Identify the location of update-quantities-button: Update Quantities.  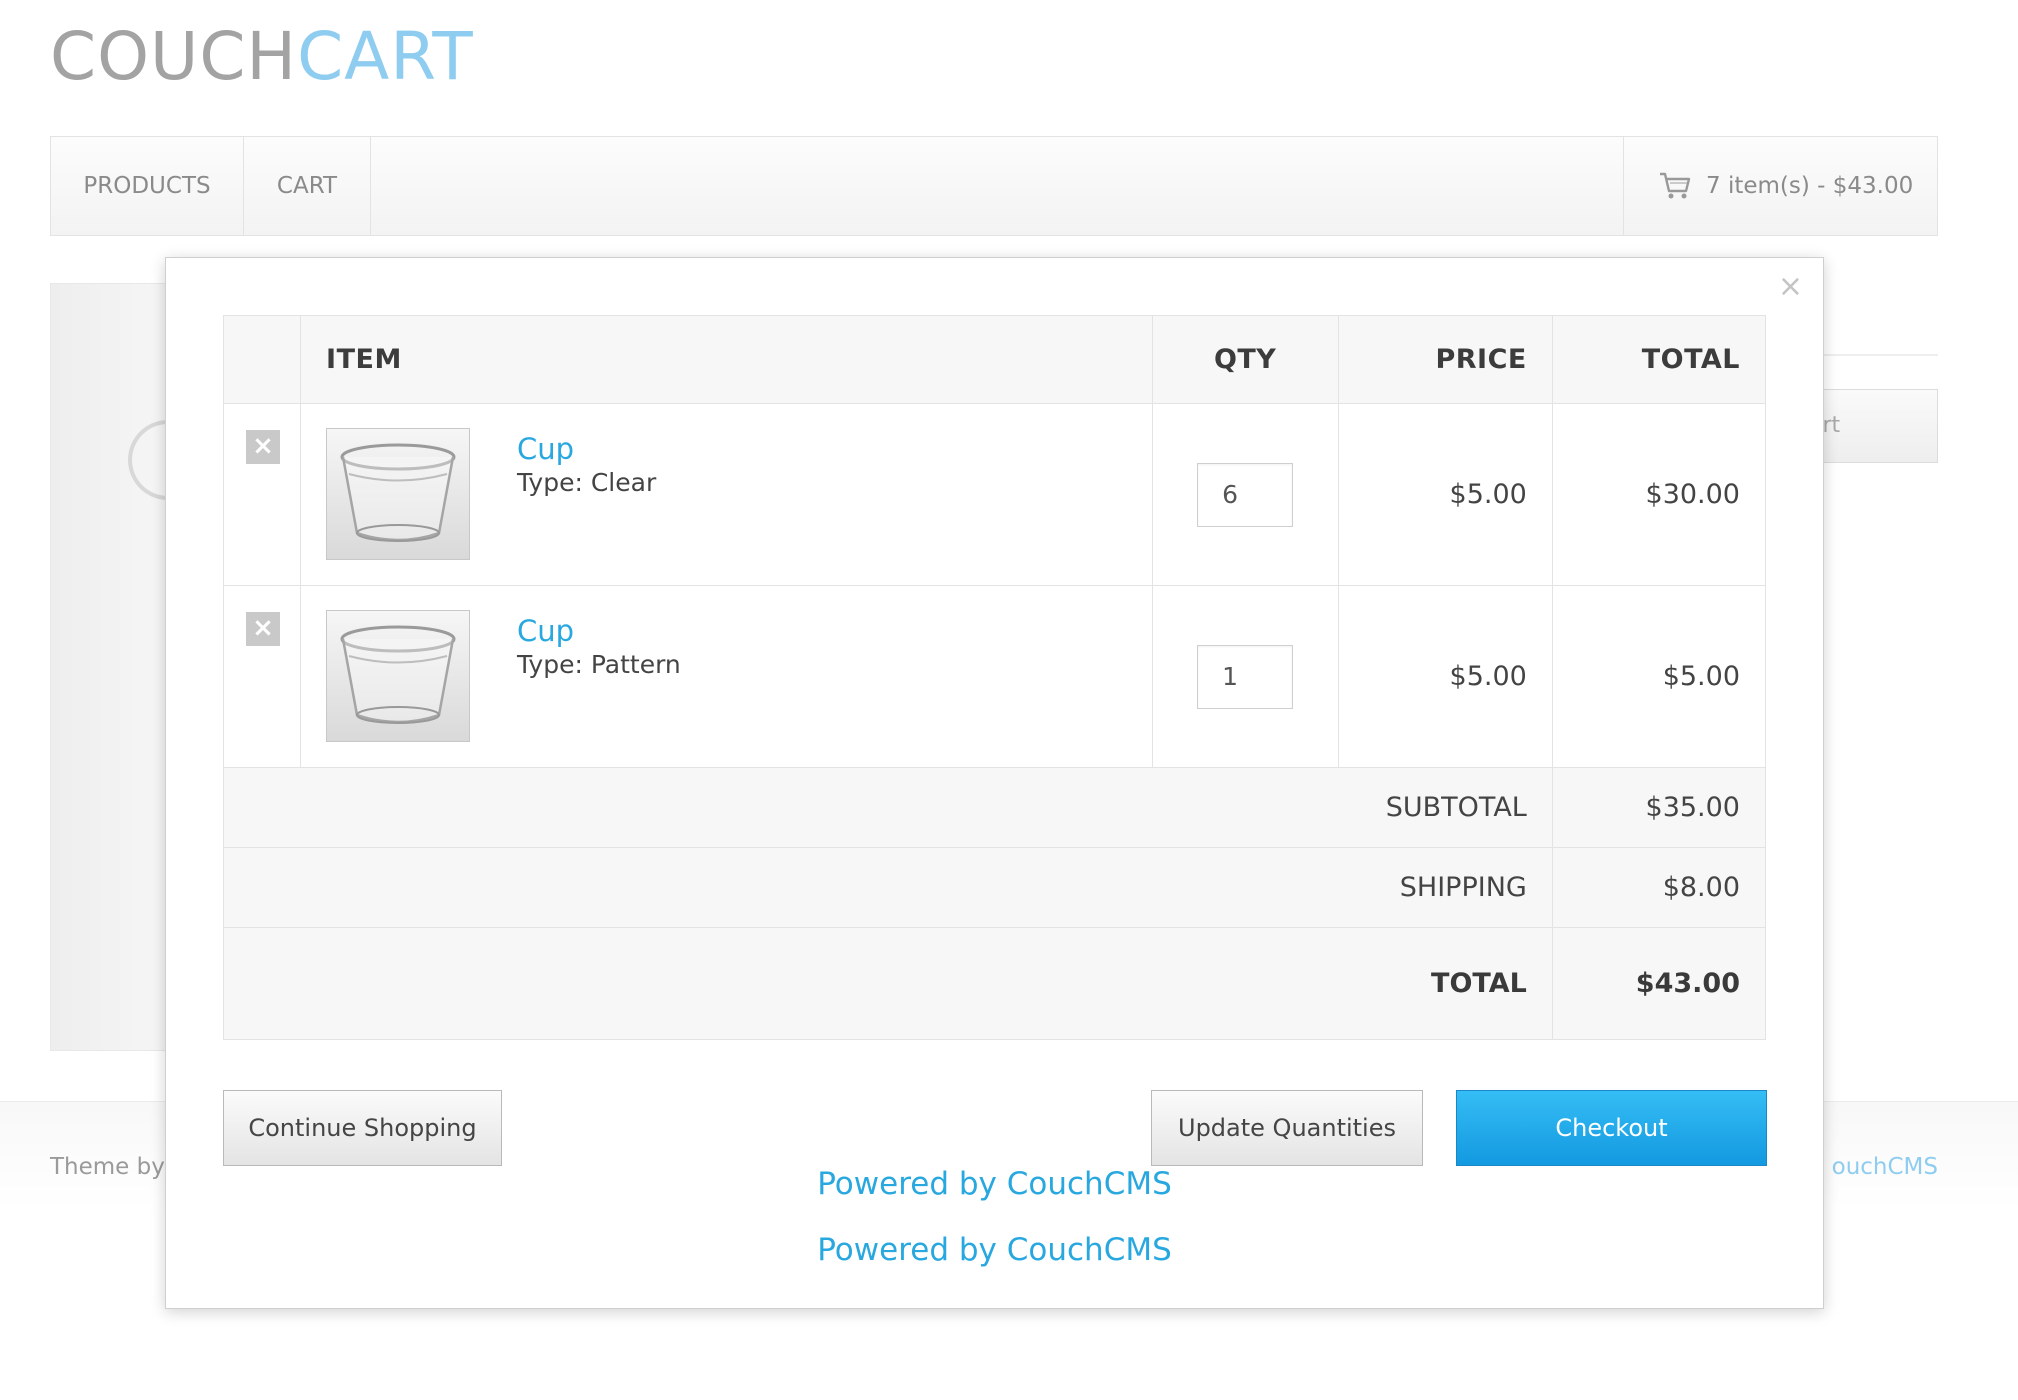
(1287, 1128).